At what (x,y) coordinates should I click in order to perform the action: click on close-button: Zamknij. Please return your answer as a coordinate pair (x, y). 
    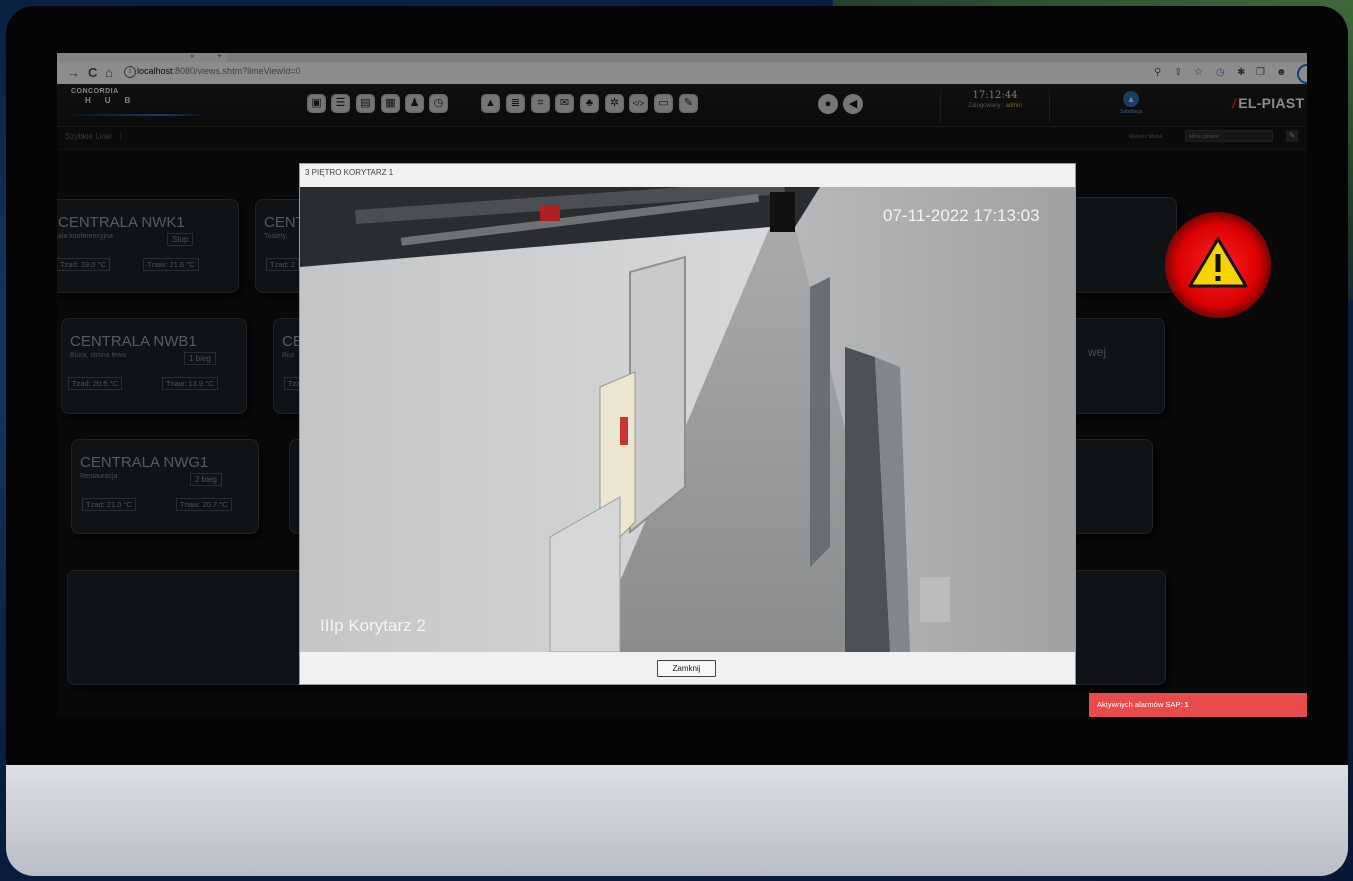
    Looking at the image, I should click on (686, 668).